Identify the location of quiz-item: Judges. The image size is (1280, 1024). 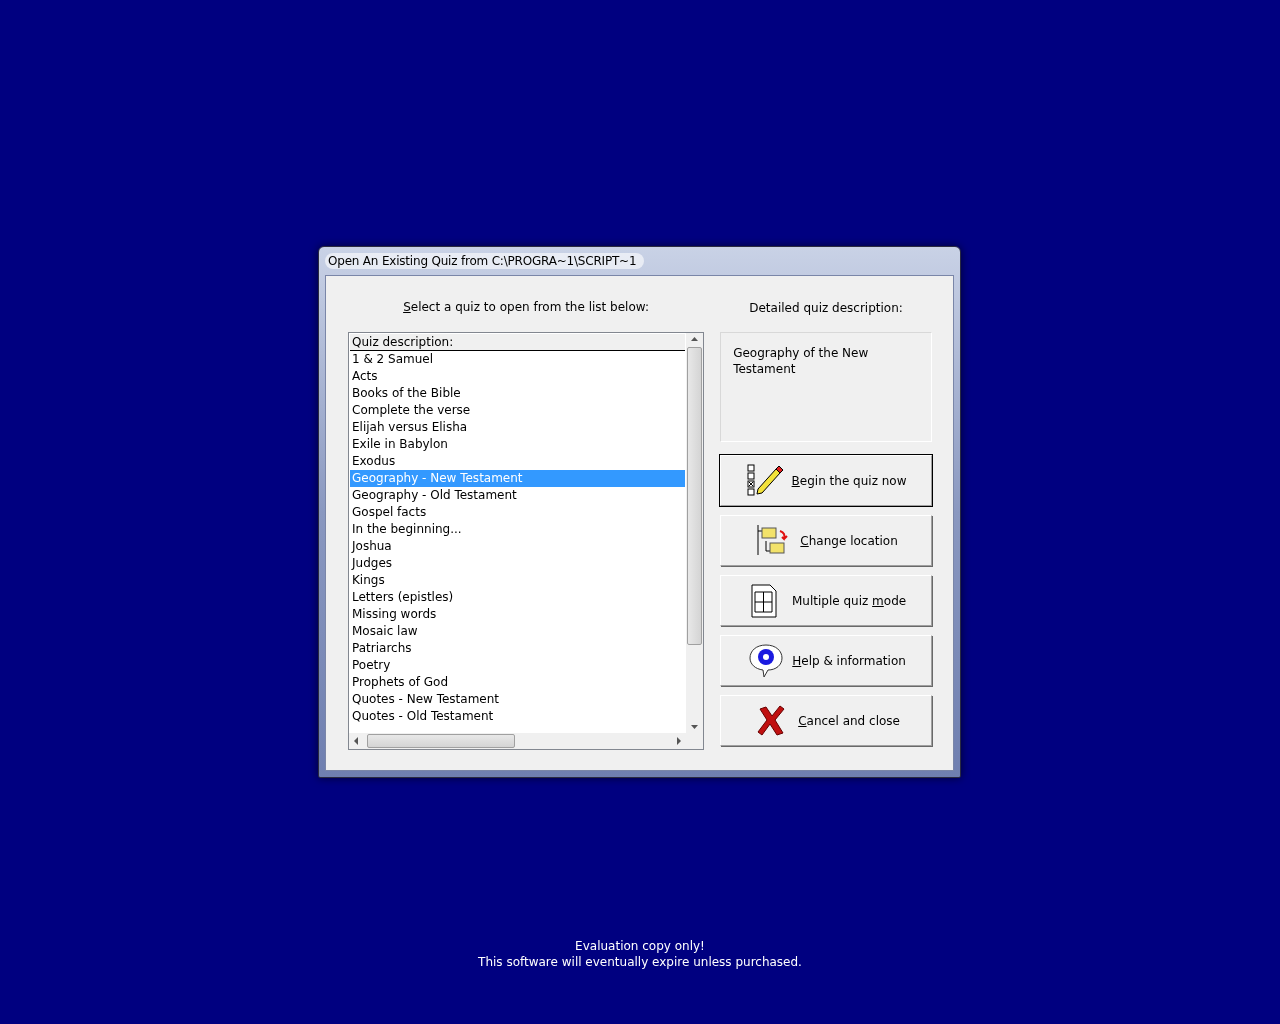
(518, 563).